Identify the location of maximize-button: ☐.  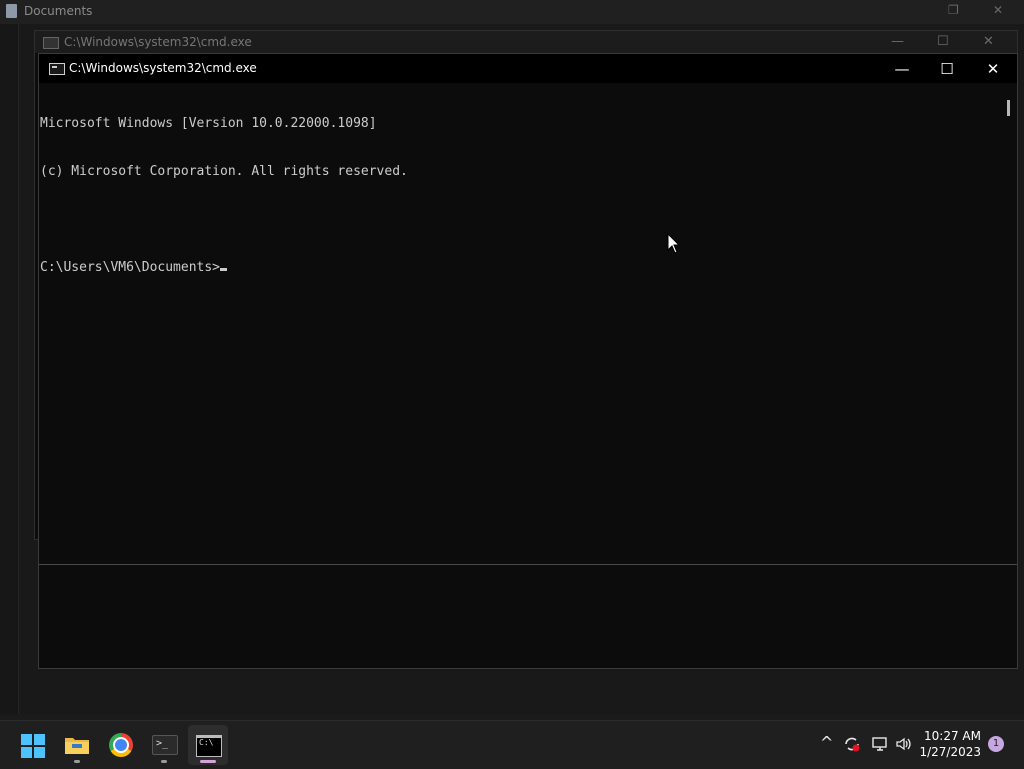
(947, 69).